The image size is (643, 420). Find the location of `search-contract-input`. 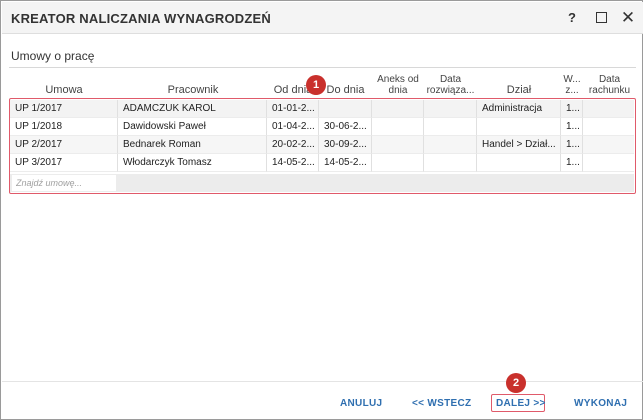

search-contract-input is located at coordinates (64, 183).